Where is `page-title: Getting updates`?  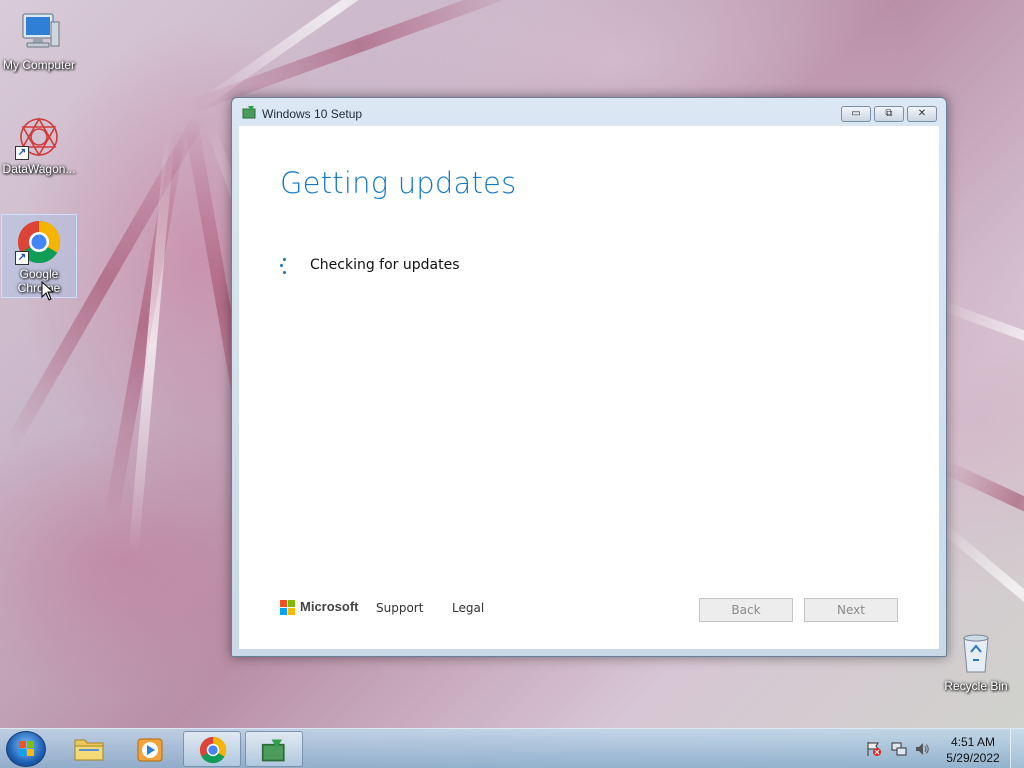
page-title: Getting updates is located at coordinates (398, 183).